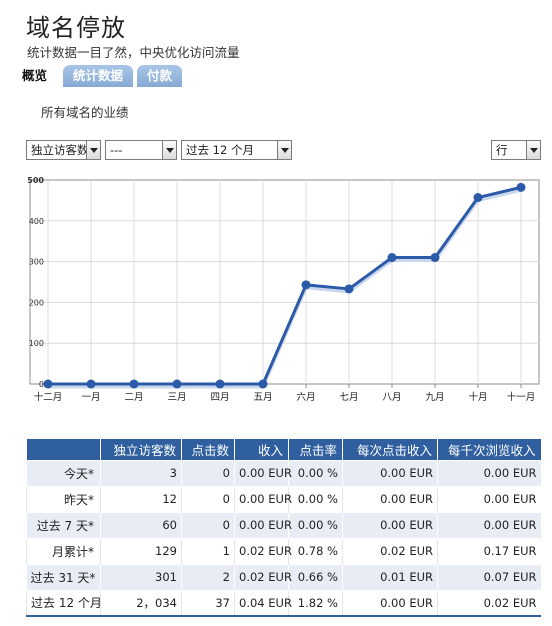 The width and height of the screenshot is (552, 626). I want to click on granularity-select: 行, so click(516, 150).